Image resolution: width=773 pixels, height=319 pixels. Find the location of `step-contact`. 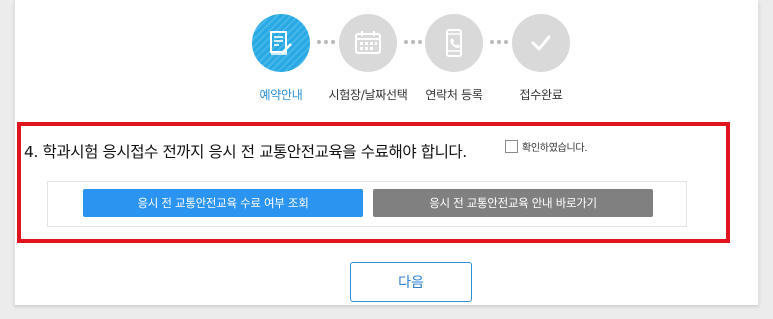

step-contact is located at coordinates (454, 43).